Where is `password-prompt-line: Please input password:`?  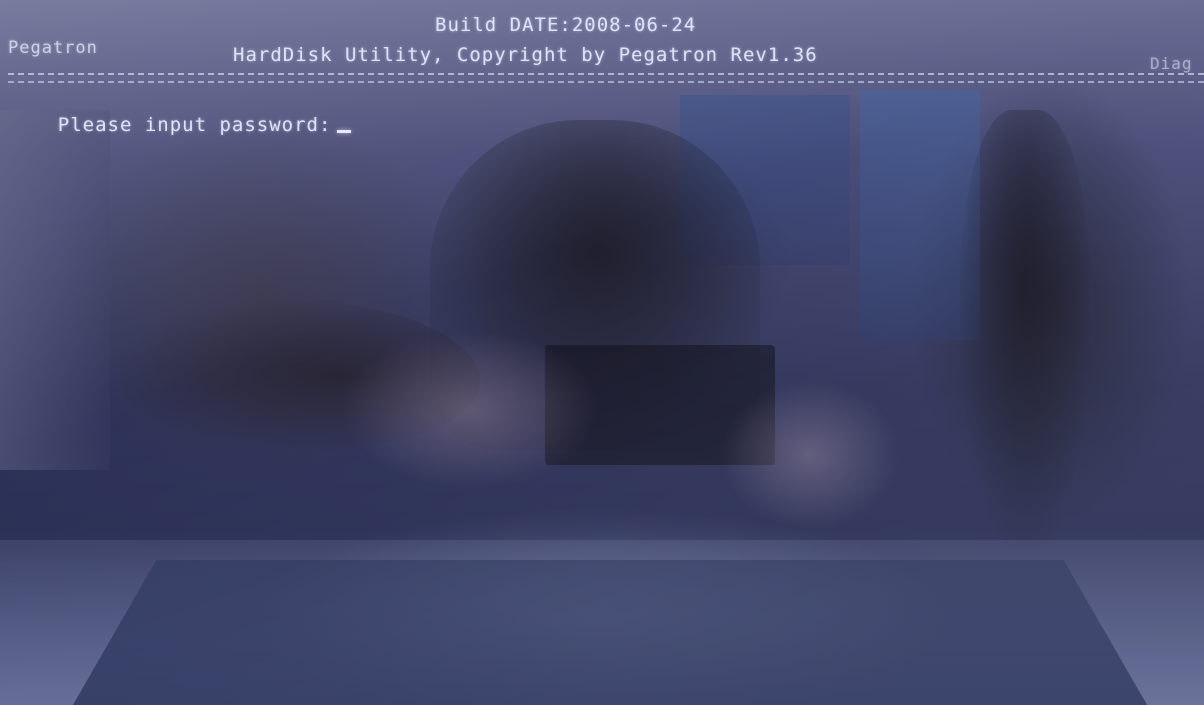
password-prompt-line: Please input password: is located at coordinates (180, 125).